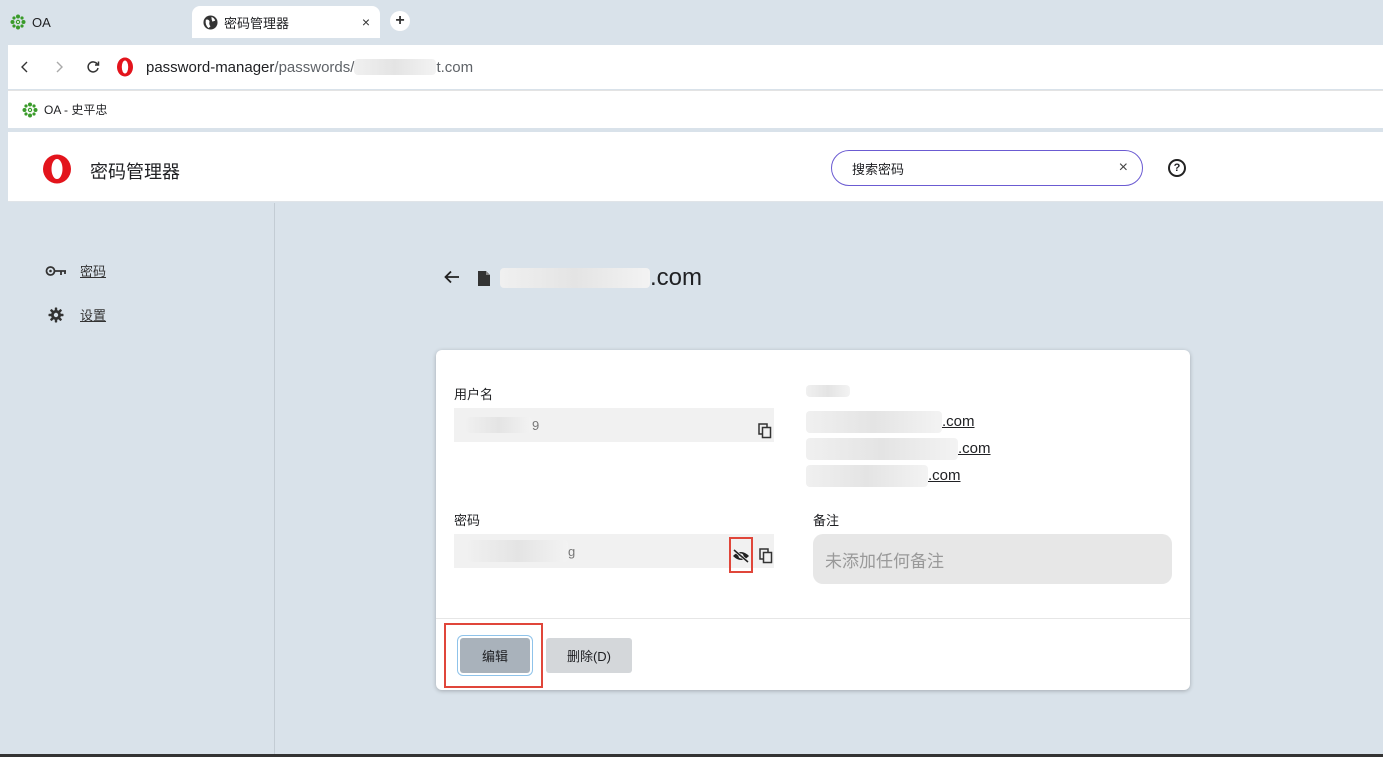  I want to click on reload-button, so click(93, 67).